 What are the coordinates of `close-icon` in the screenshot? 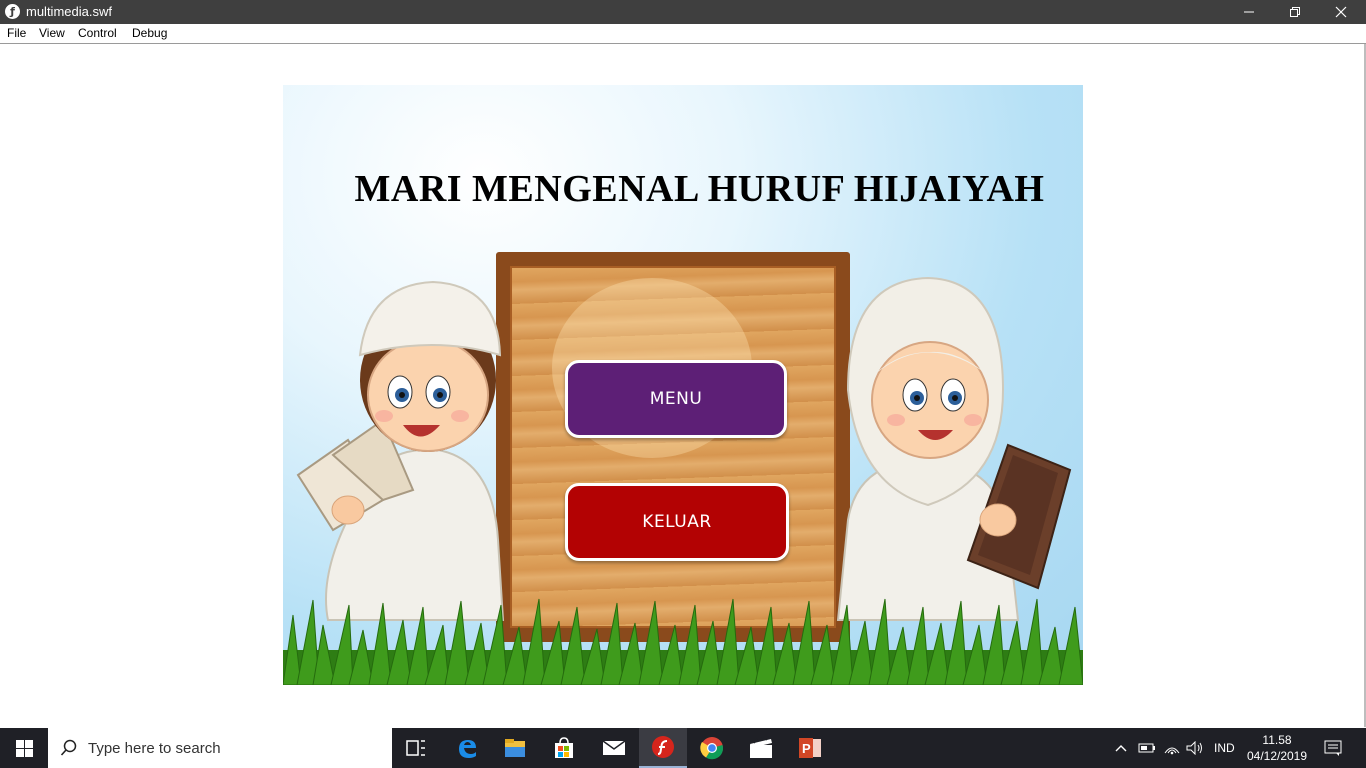 It's located at (1341, 12).